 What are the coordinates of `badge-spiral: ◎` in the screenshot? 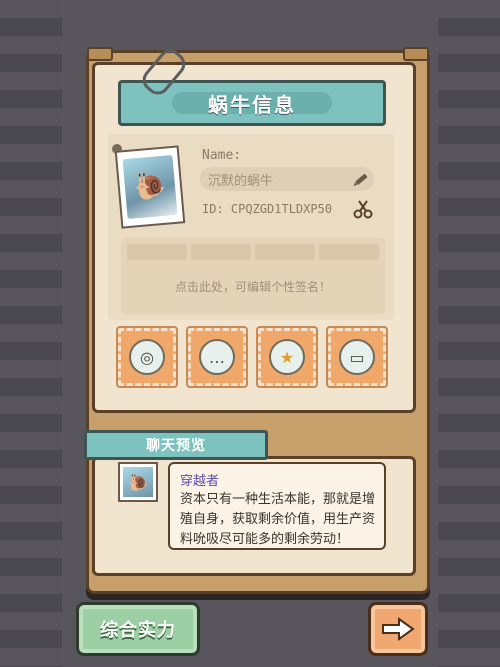 It's located at (147, 357).